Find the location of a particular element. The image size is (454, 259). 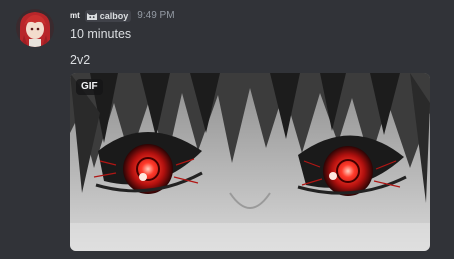

message-header: mt calboy 9:49 PM is located at coordinates (122, 15).